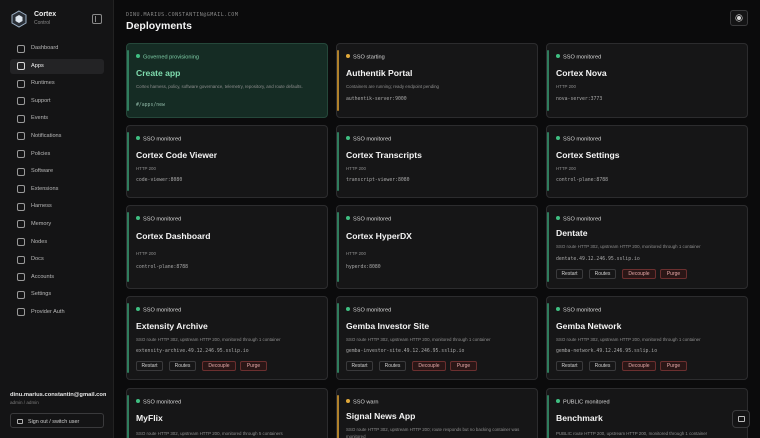 Image resolution: width=760 pixels, height=438 pixels. I want to click on pulse-icon, so click(21, 48).